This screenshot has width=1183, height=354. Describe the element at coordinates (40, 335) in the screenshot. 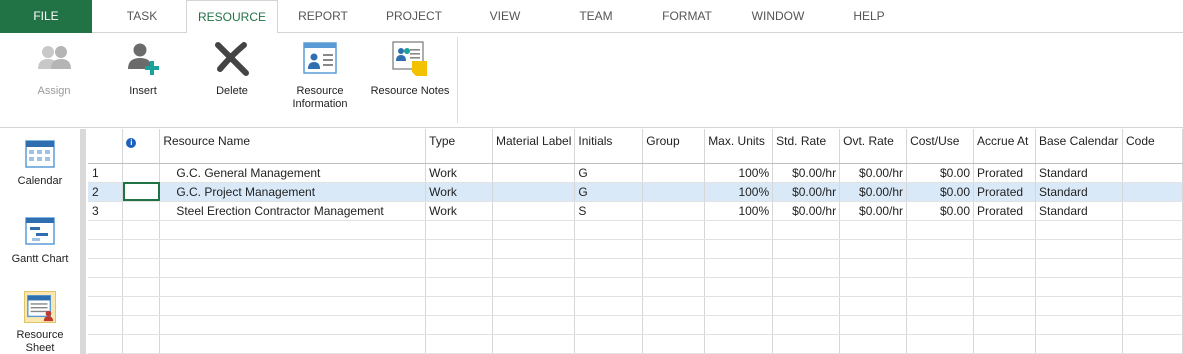

I see `view-resource-sheet-label-1: Resource` at that location.